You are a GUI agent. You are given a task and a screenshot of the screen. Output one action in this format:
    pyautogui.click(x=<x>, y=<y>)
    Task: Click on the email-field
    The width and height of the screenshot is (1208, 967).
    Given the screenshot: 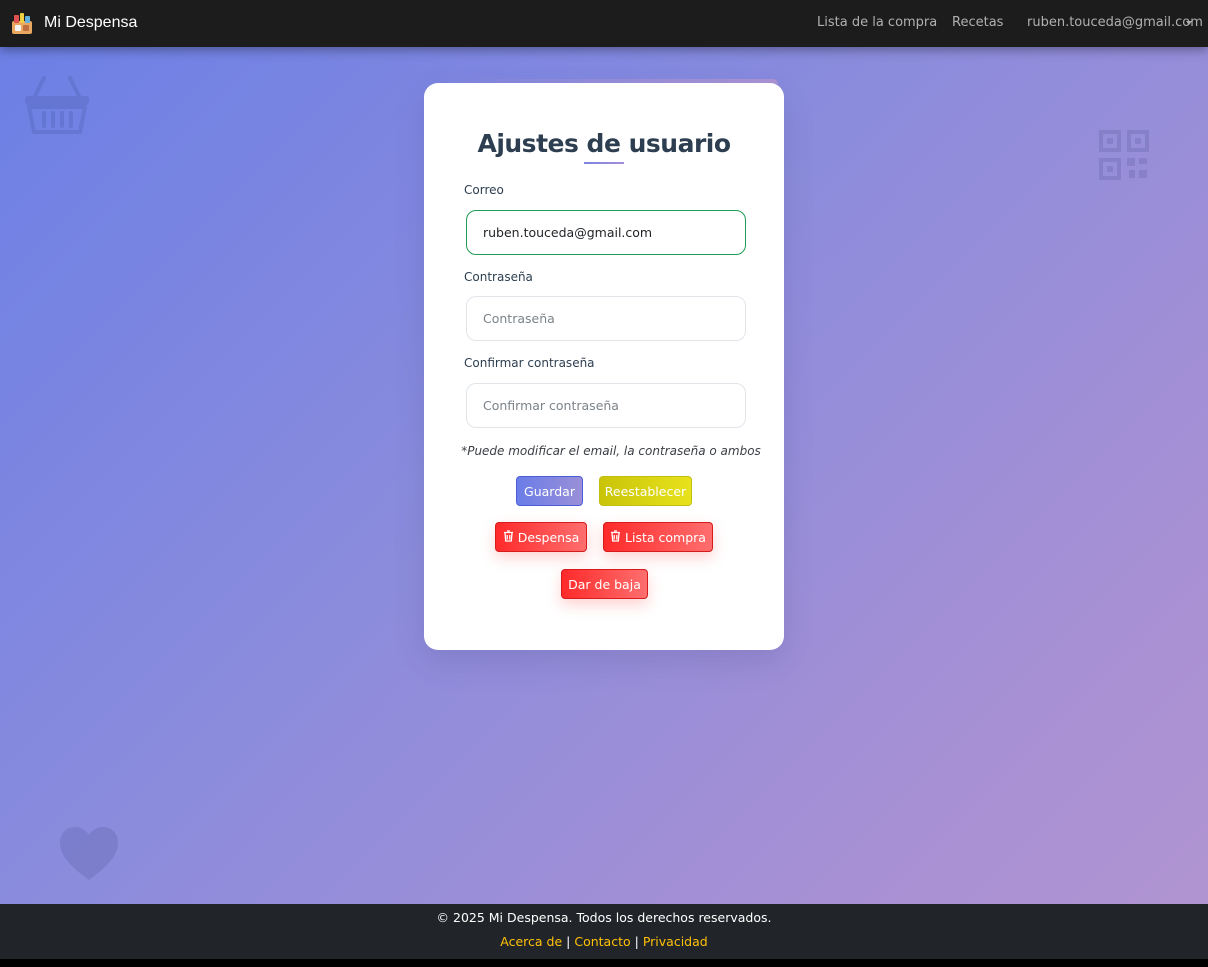 What is the action you would take?
    pyautogui.click(x=606, y=232)
    